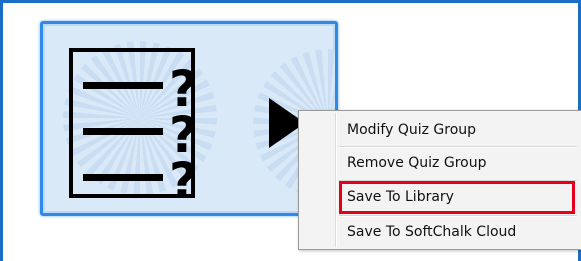 The height and width of the screenshot is (261, 581). Describe the element at coordinates (455, 232) in the screenshot. I see `menu-item-save-to-softchalk-cloud: Save To SoftChalk Cloud` at that location.